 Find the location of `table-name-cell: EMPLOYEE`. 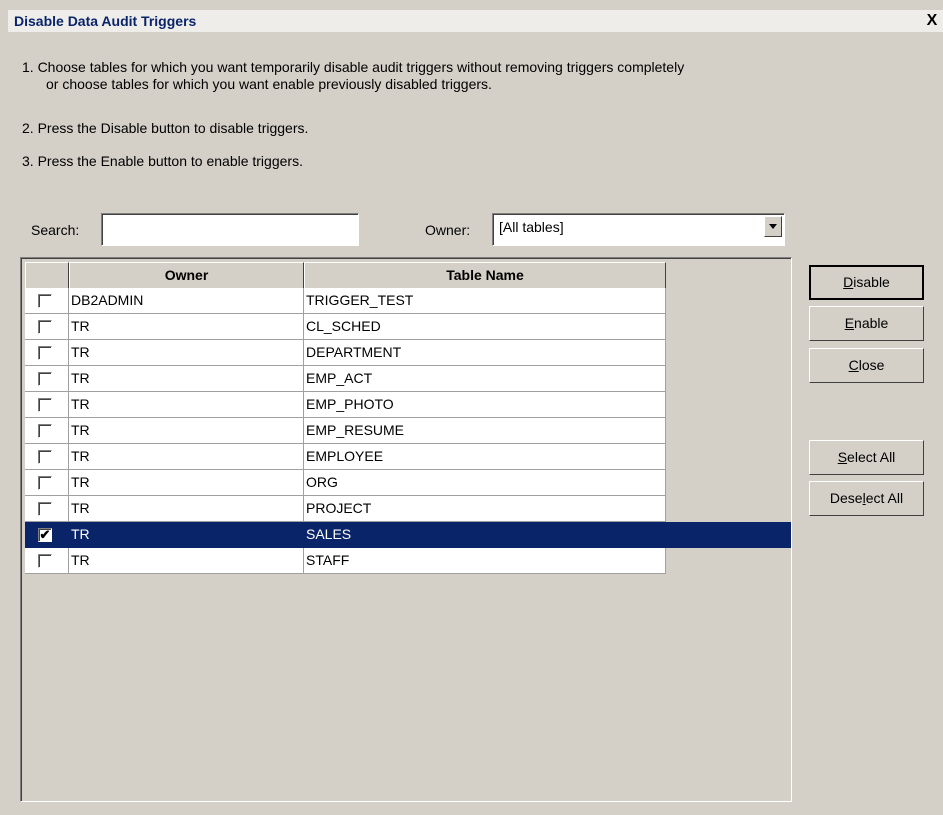

table-name-cell: EMPLOYEE is located at coordinates (485, 457).